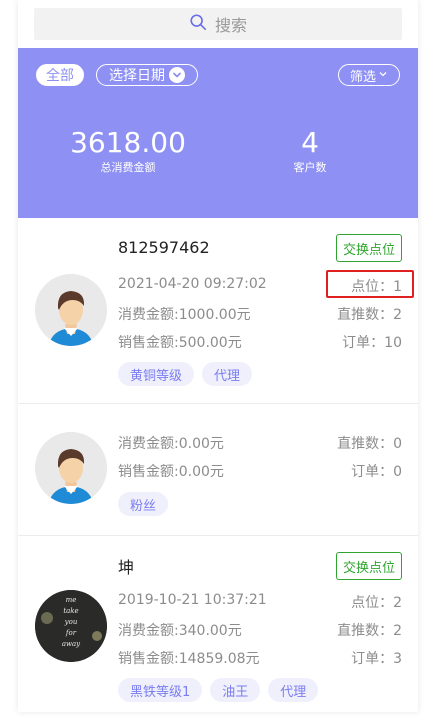 Image resolution: width=434 pixels, height=727 pixels. What do you see at coordinates (156, 374) in the screenshot?
I see `level-tag: 黄铜等级` at bounding box center [156, 374].